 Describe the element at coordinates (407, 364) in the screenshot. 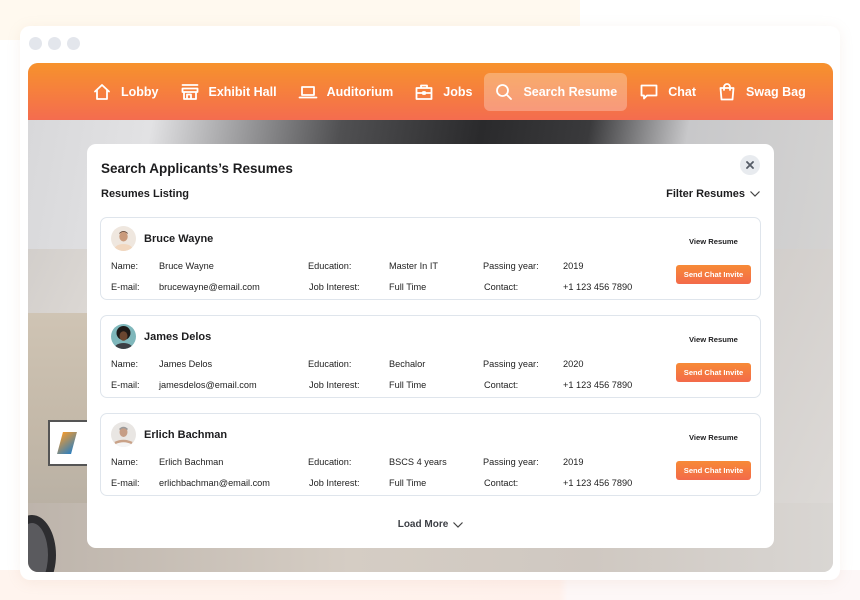

I see `education-value: Bechalor` at that location.